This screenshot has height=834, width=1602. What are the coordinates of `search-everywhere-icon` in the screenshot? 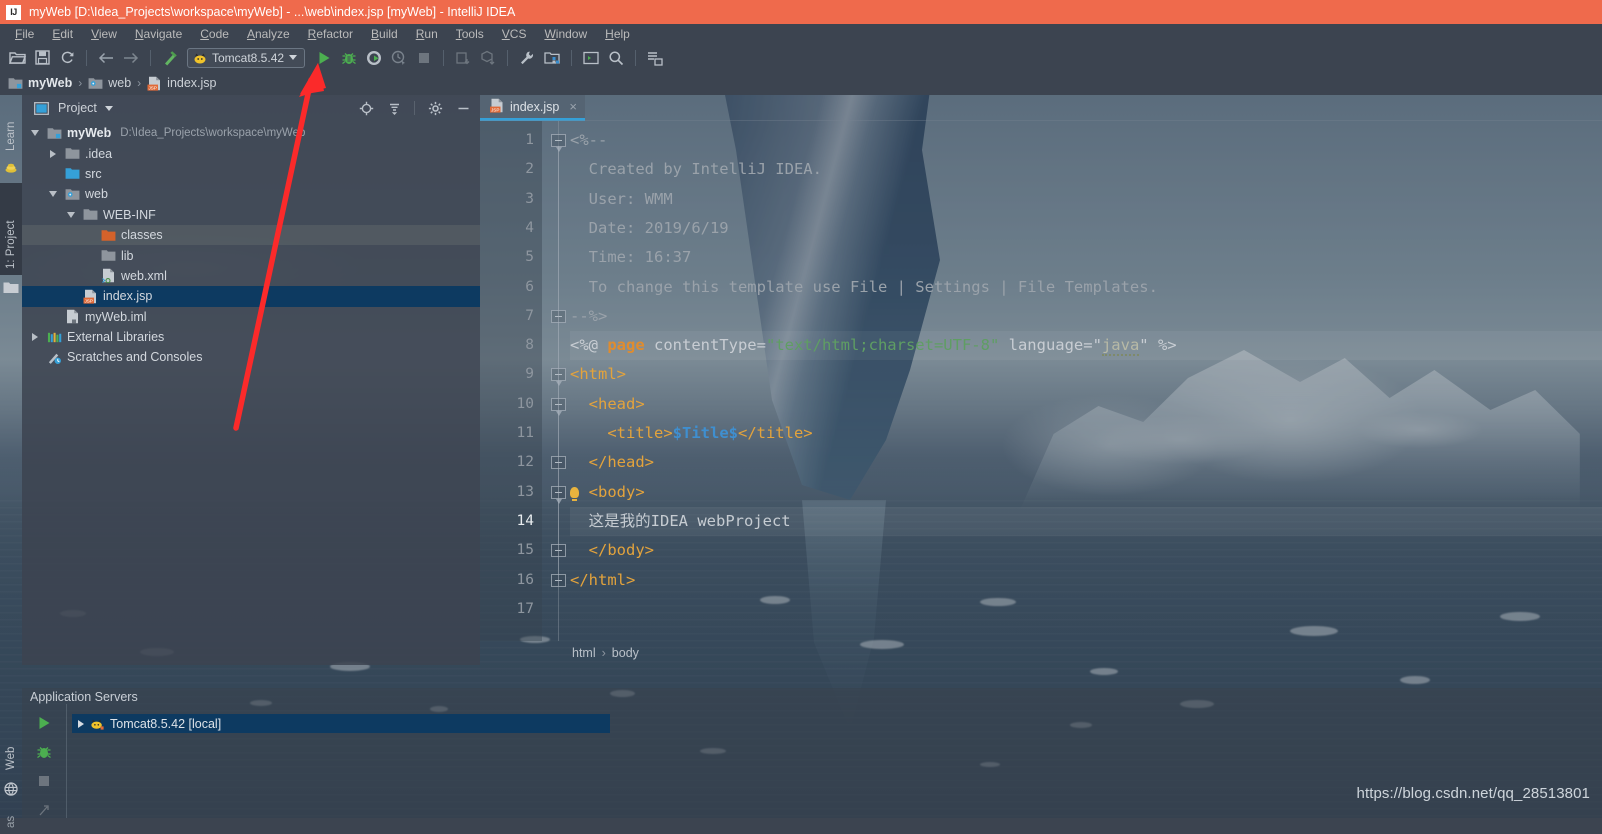 It's located at (616, 58).